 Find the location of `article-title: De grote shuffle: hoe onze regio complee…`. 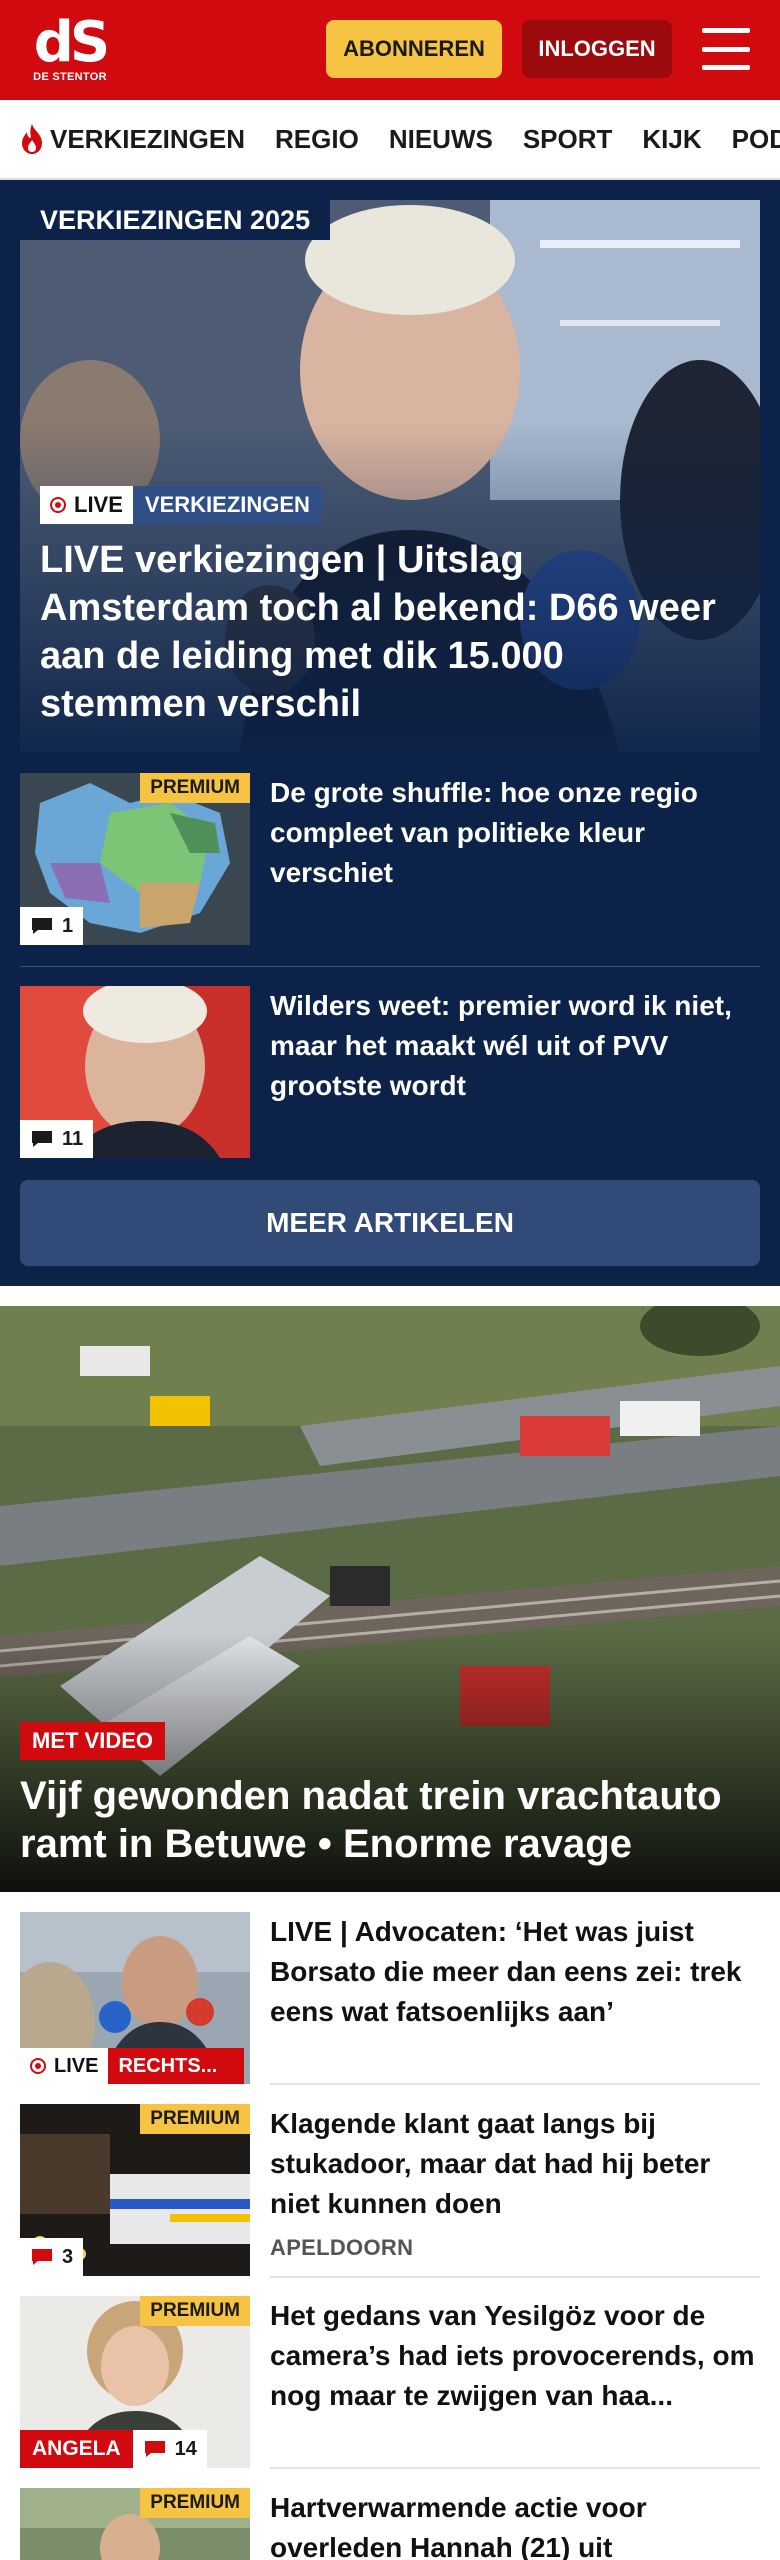

article-title: De grote shuffle: hoe onze regio complee… is located at coordinates (515, 833).